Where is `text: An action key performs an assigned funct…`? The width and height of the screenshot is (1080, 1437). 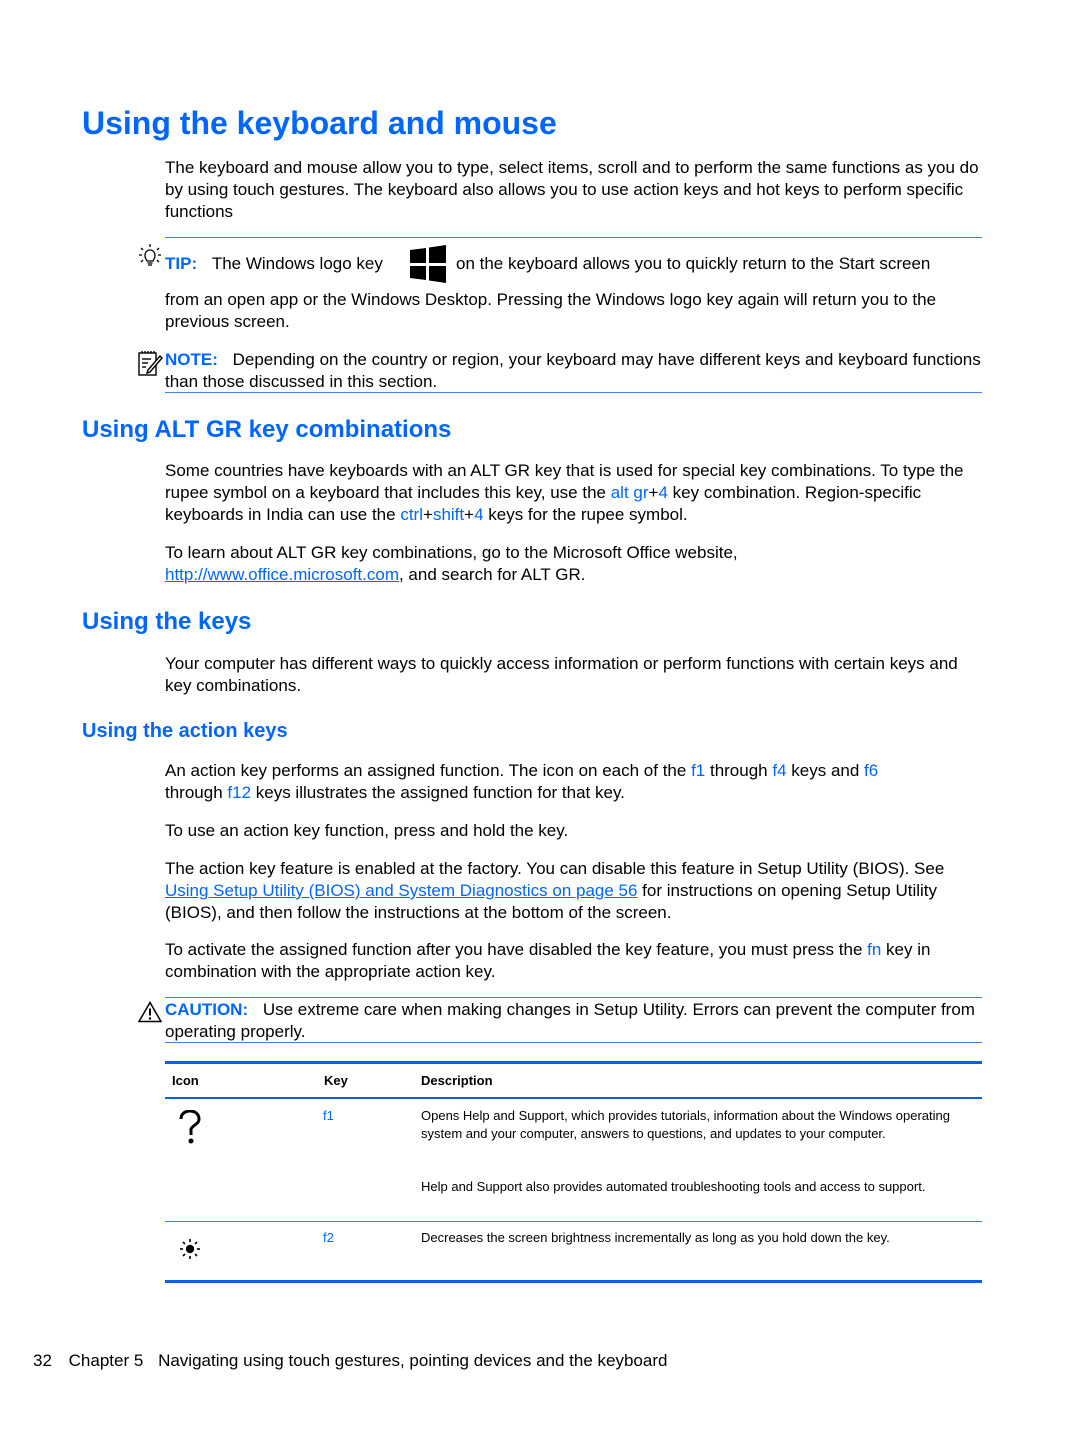 text: An action key performs an assigned funct… is located at coordinates (428, 770).